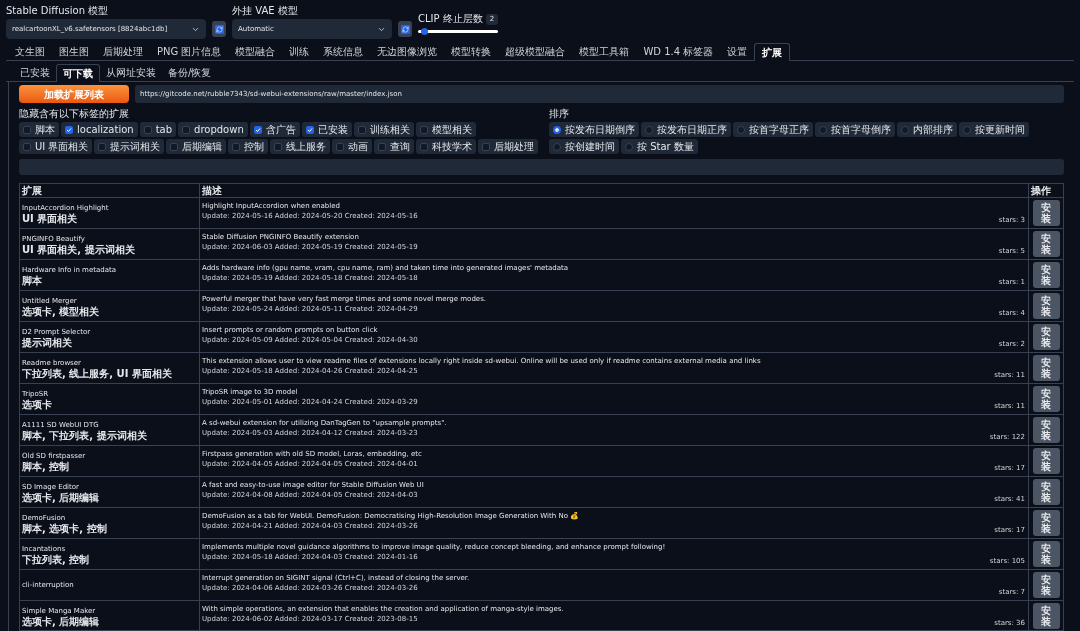 This screenshot has height=631, width=1080. What do you see at coordinates (446, 146) in the screenshot?
I see `filter-option: 科技学术` at bounding box center [446, 146].